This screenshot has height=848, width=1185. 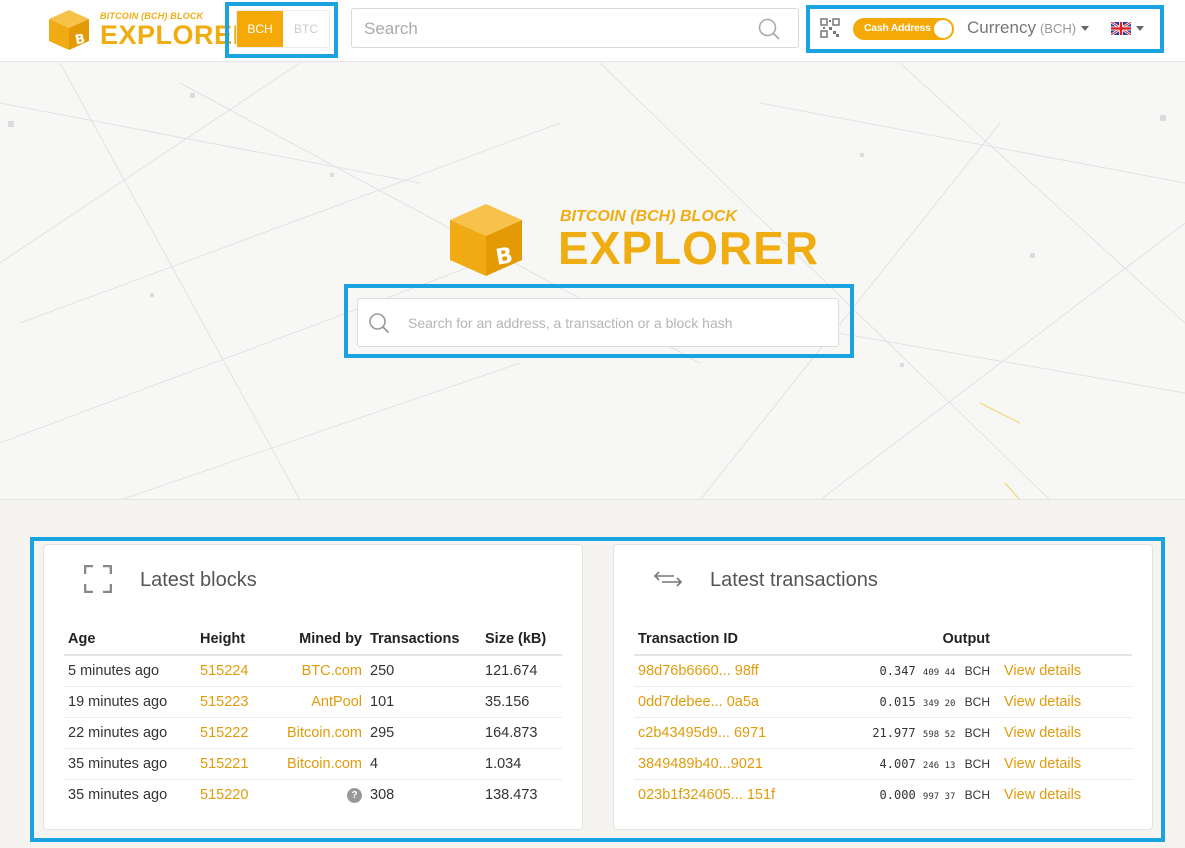 I want to click on header-search-input, so click(x=554, y=29).